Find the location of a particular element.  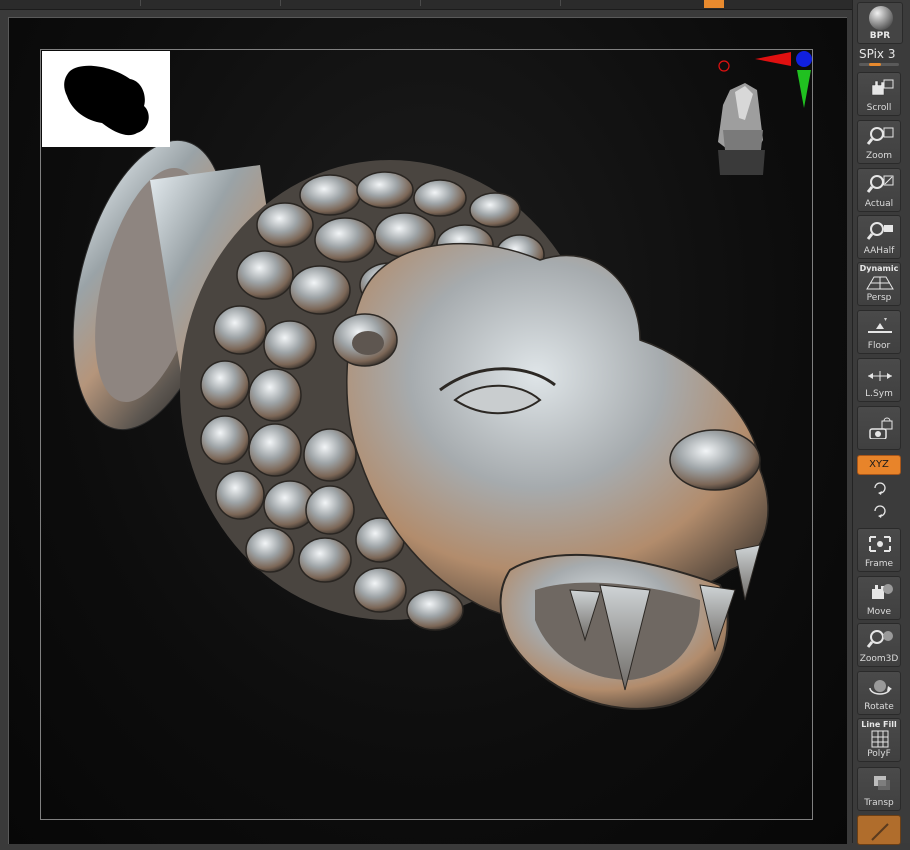

dynamic-label: Dynamic is located at coordinates (879, 268).